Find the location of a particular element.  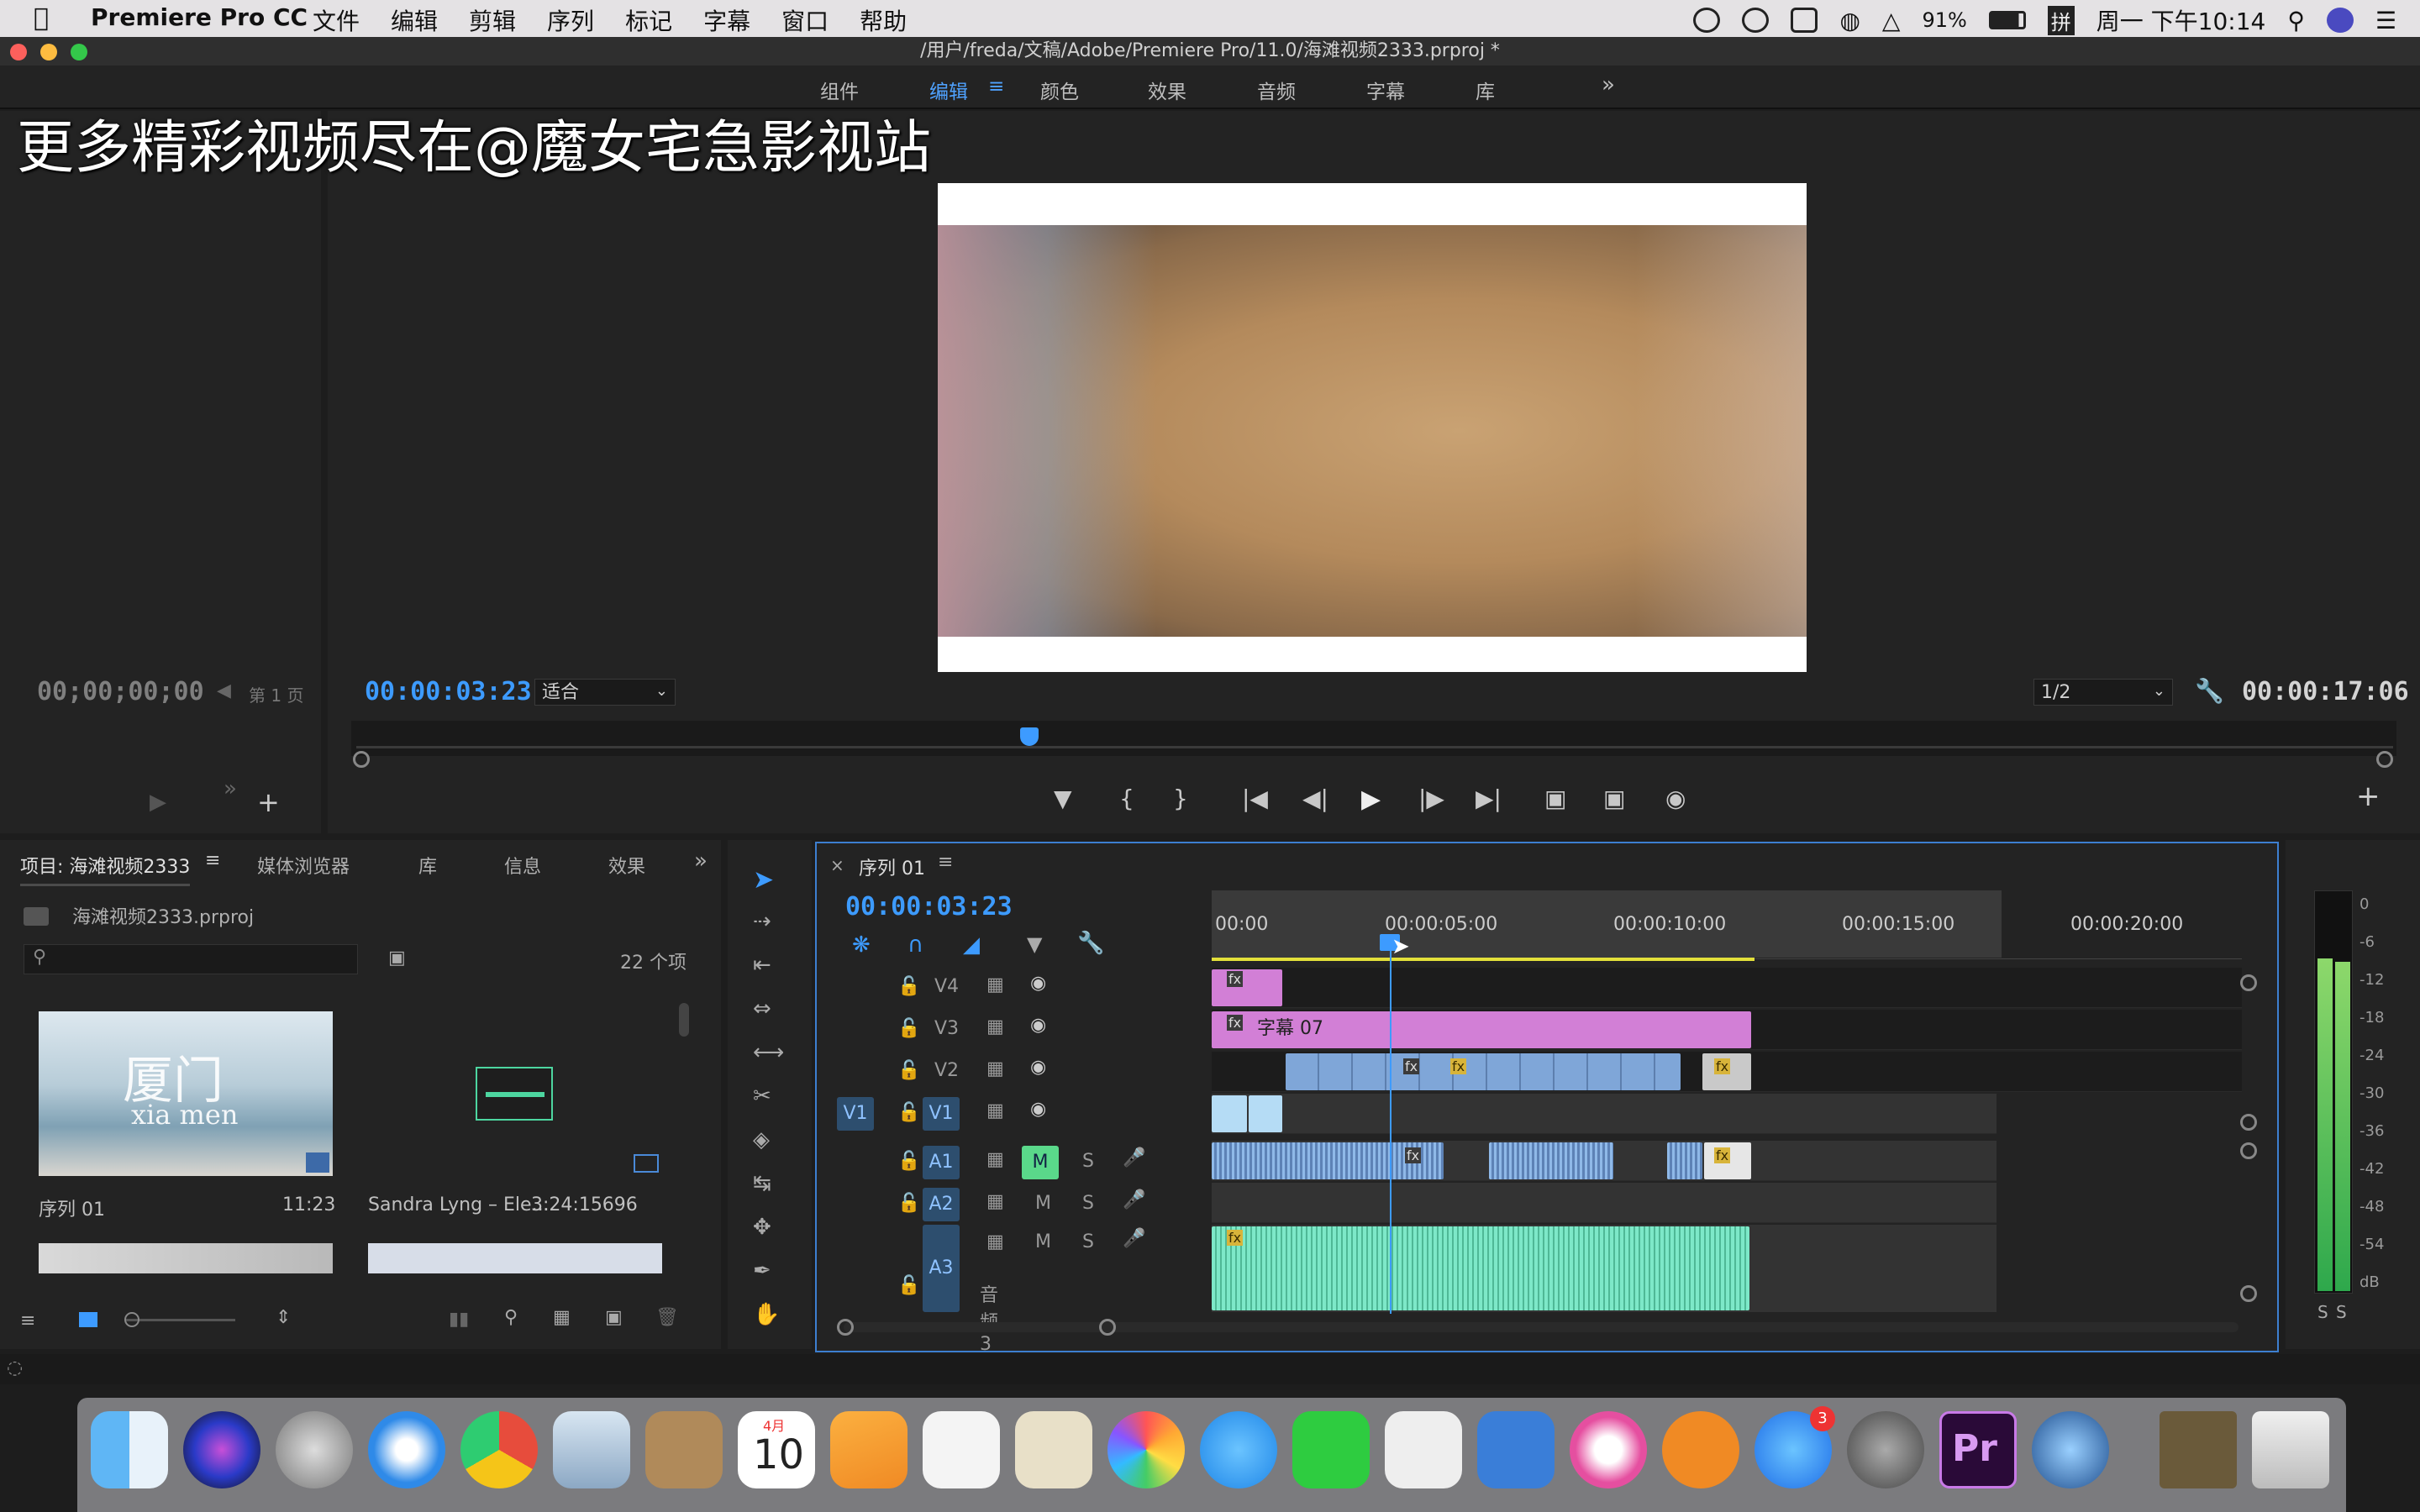

razor-tool-icon: ◈ is located at coordinates (762, 1139).